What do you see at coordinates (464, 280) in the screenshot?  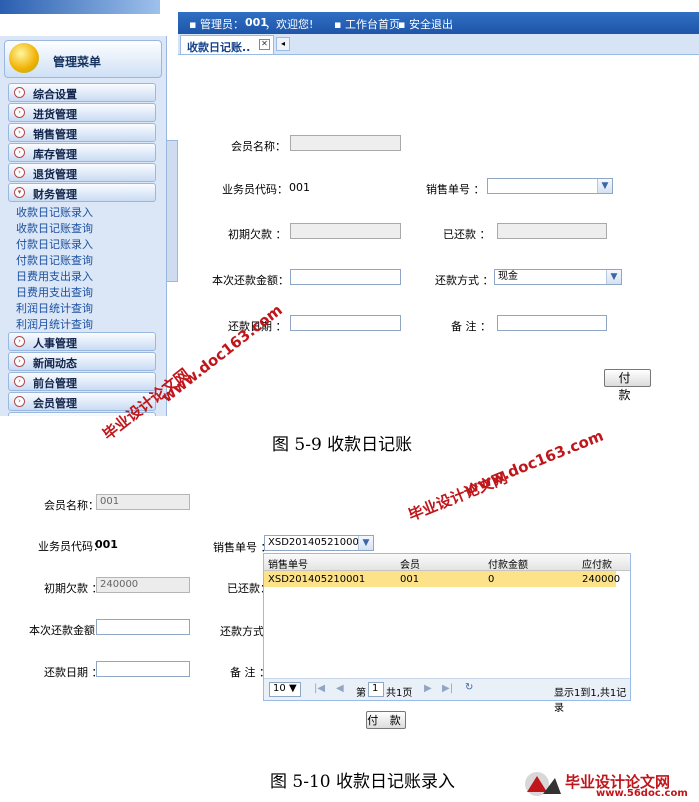 I see `f1-method-label: 还款方式 ：` at bounding box center [464, 280].